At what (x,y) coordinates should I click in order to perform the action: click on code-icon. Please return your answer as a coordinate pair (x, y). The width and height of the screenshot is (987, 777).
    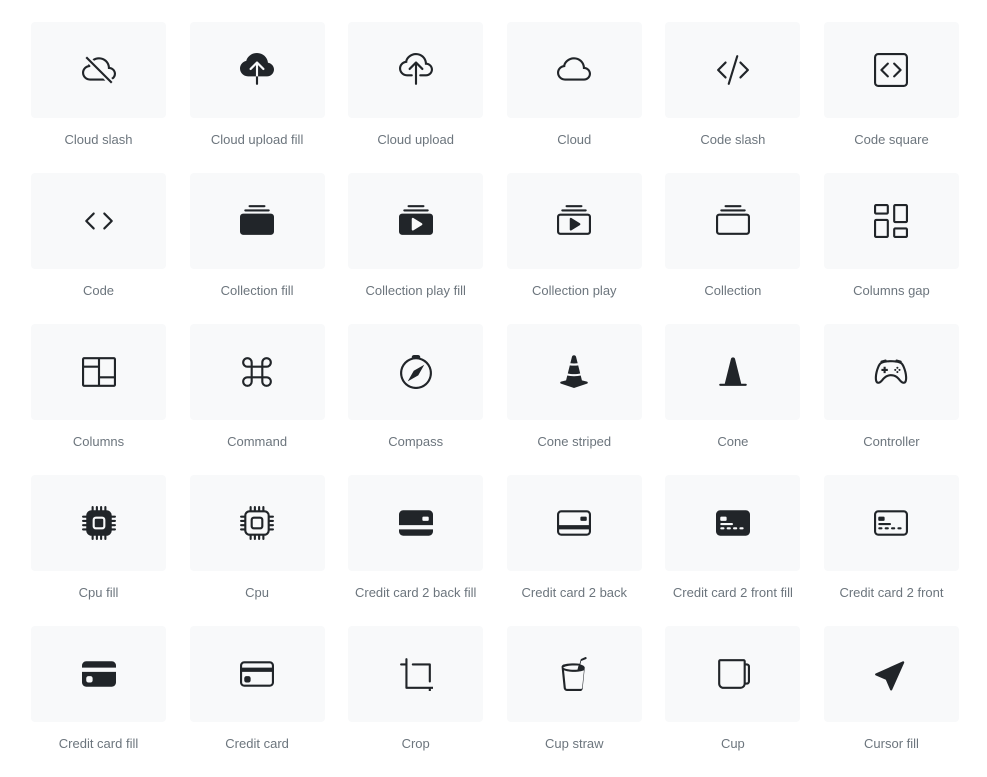
    Looking at the image, I should click on (98, 221).